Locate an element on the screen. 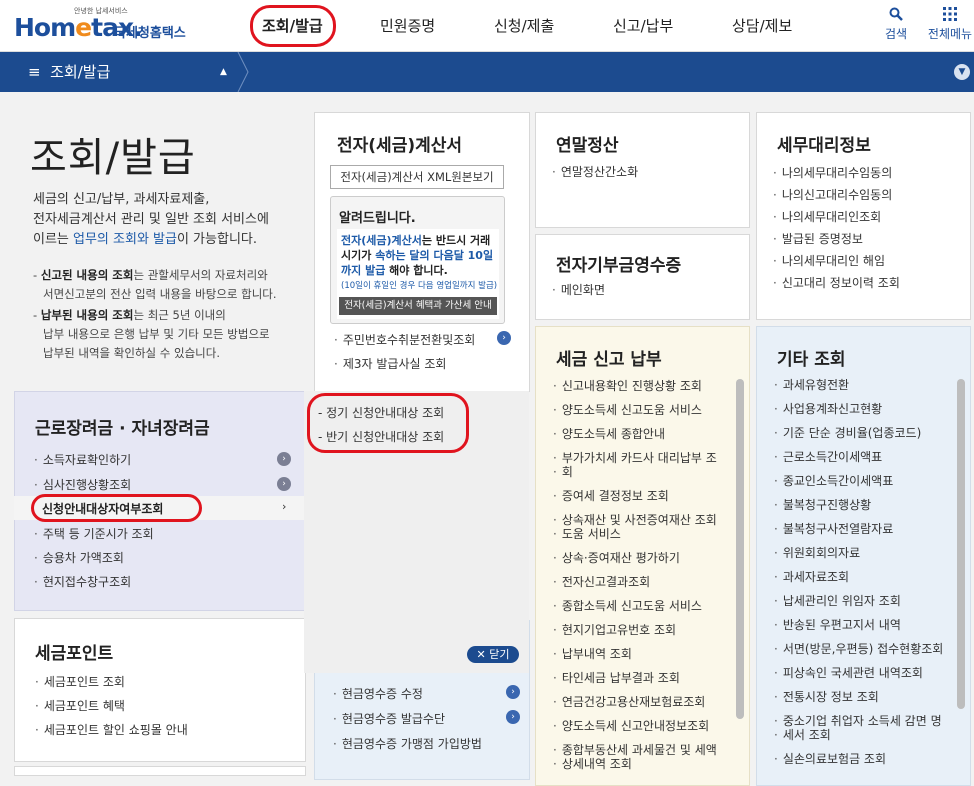  etc-item: 불복청구진행상황 is located at coordinates (822, 504).